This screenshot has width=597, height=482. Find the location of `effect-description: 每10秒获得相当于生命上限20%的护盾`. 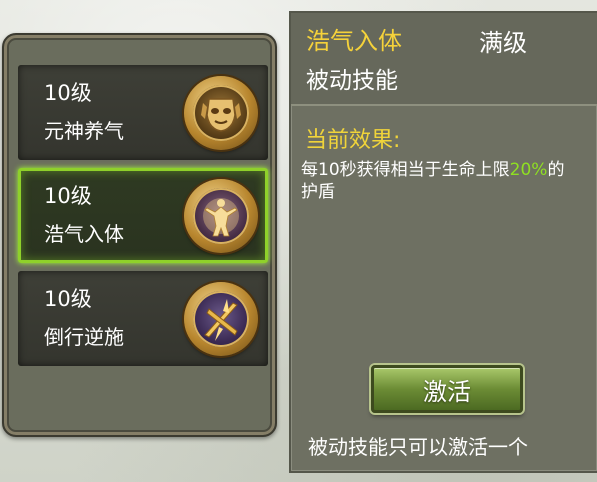

effect-description: 每10秒获得相当于生命上限20%的护盾 is located at coordinates (441, 181).